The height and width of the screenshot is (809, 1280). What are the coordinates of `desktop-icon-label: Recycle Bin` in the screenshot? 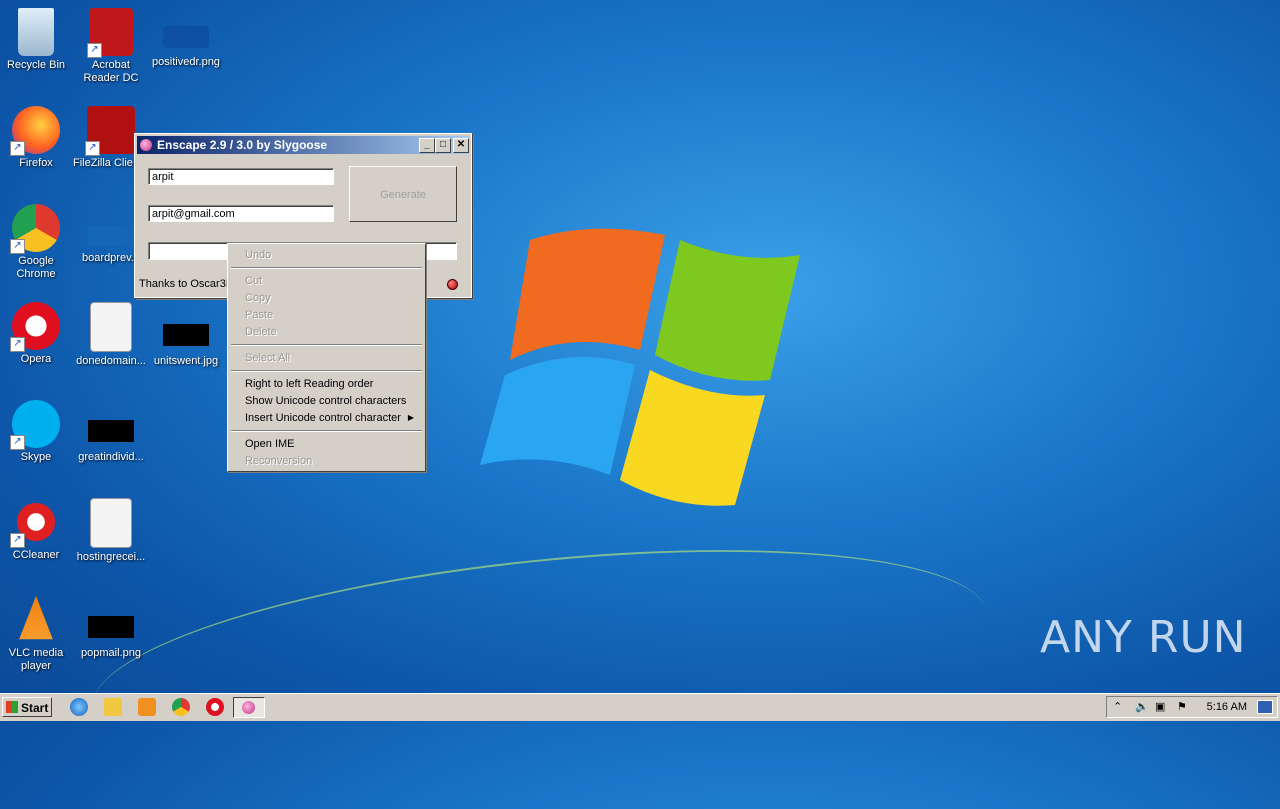 It's located at (36, 65).